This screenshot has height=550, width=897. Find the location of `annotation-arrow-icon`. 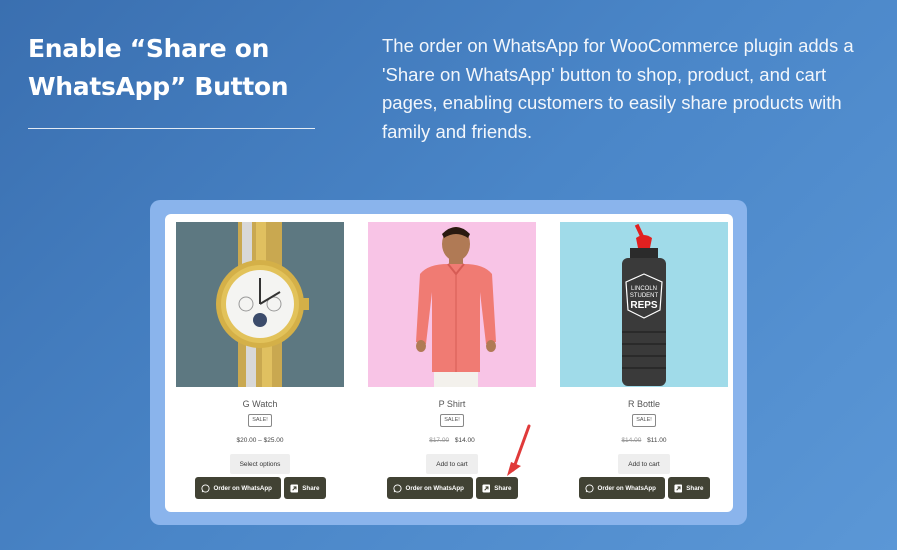

annotation-arrow-icon is located at coordinates (519, 450).